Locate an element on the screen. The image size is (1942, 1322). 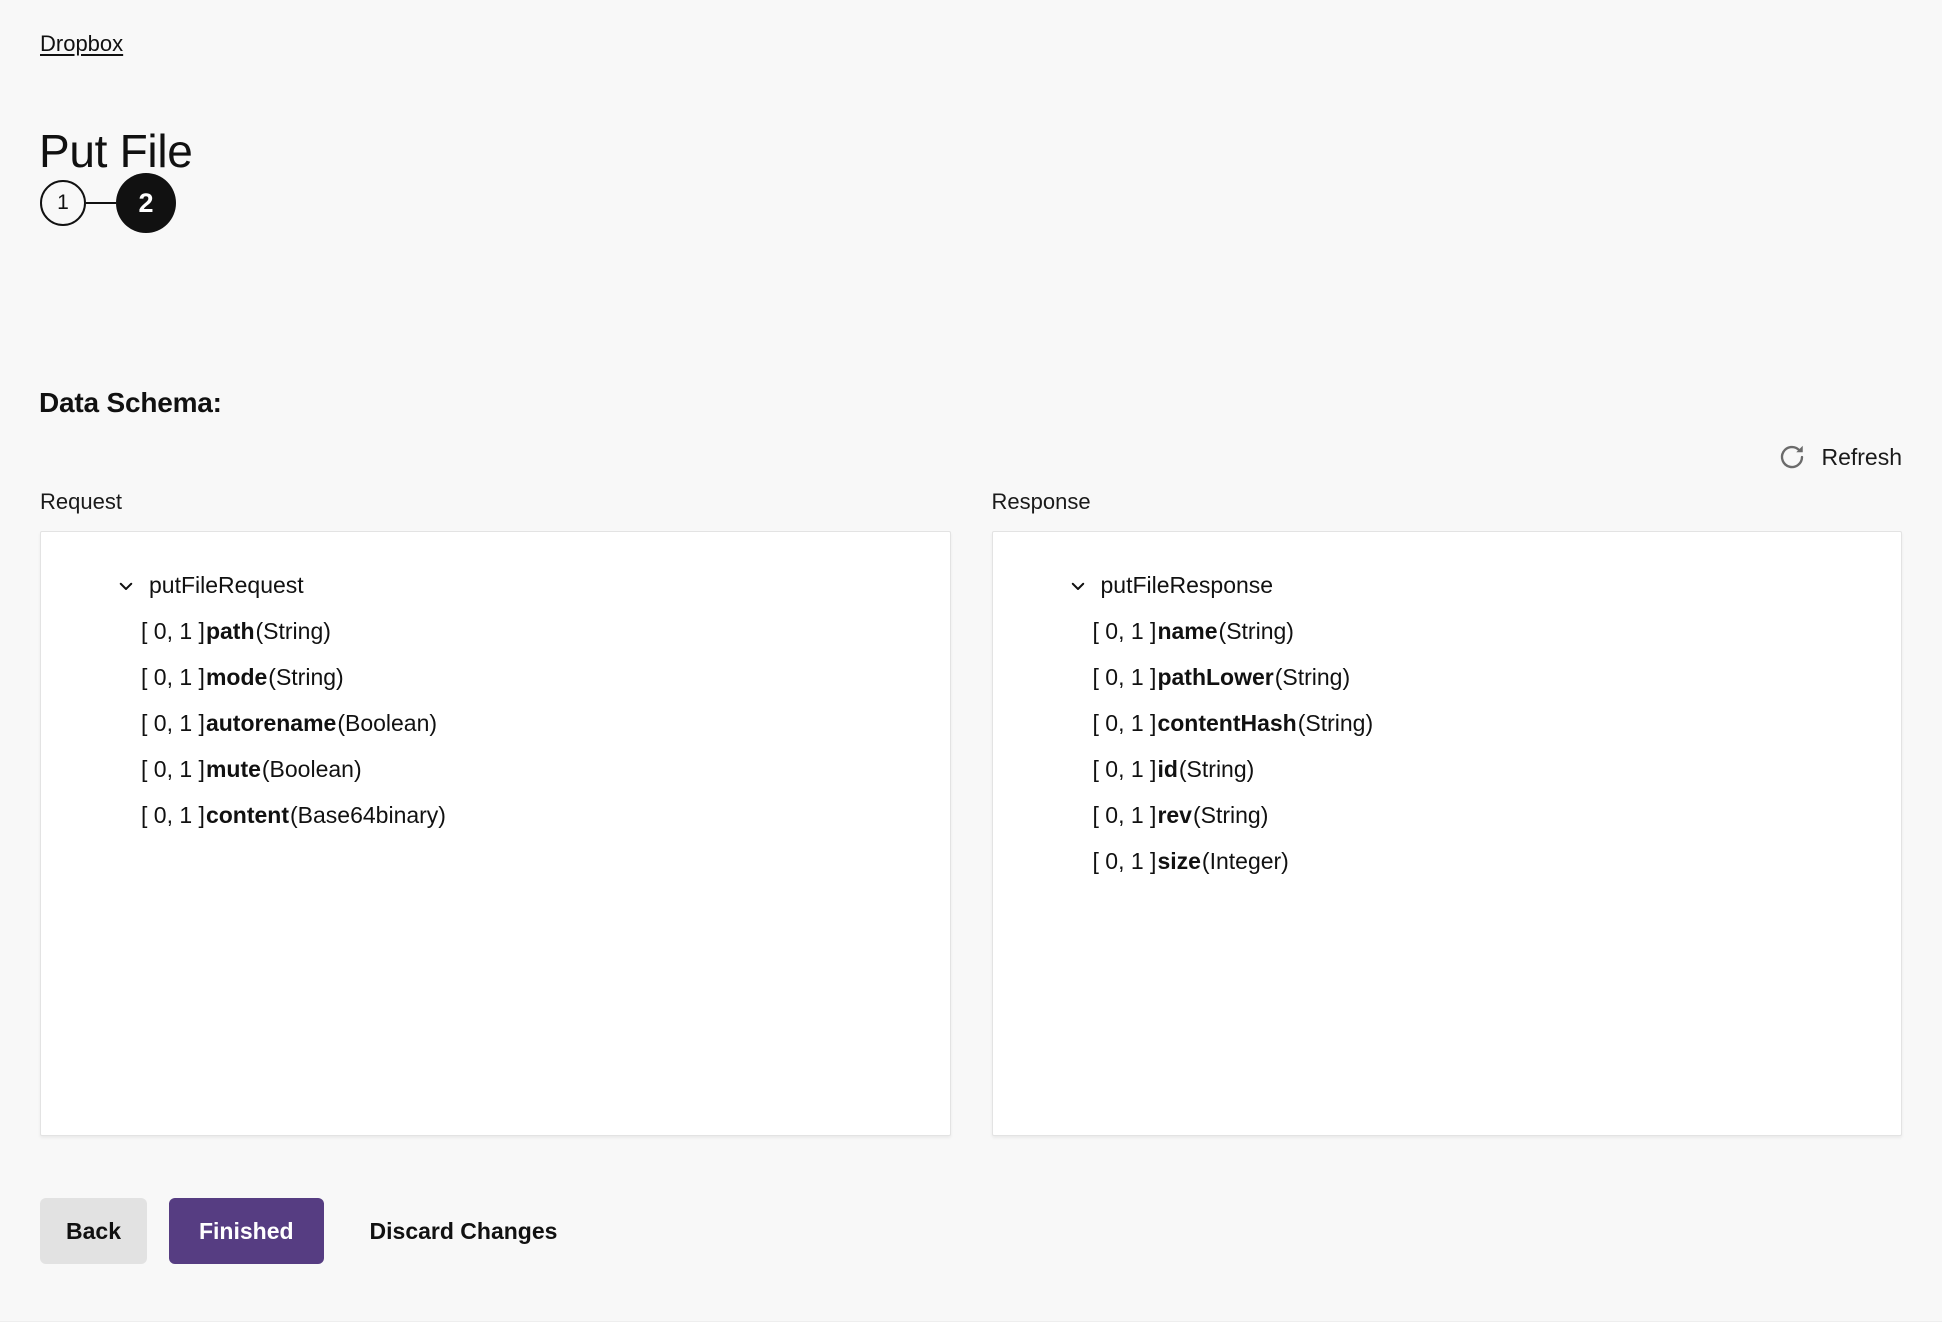
request-tree-root-label: putFileRequest is located at coordinates (226, 585).